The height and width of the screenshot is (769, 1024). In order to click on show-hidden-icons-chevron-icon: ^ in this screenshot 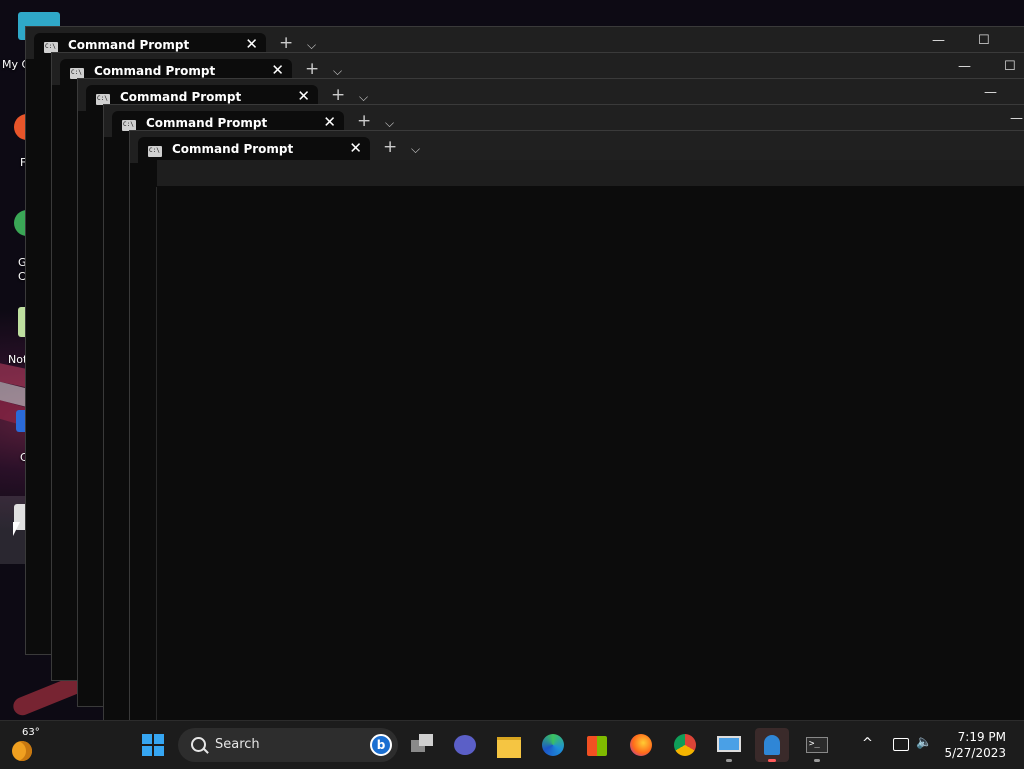, I will do `click(867, 743)`.